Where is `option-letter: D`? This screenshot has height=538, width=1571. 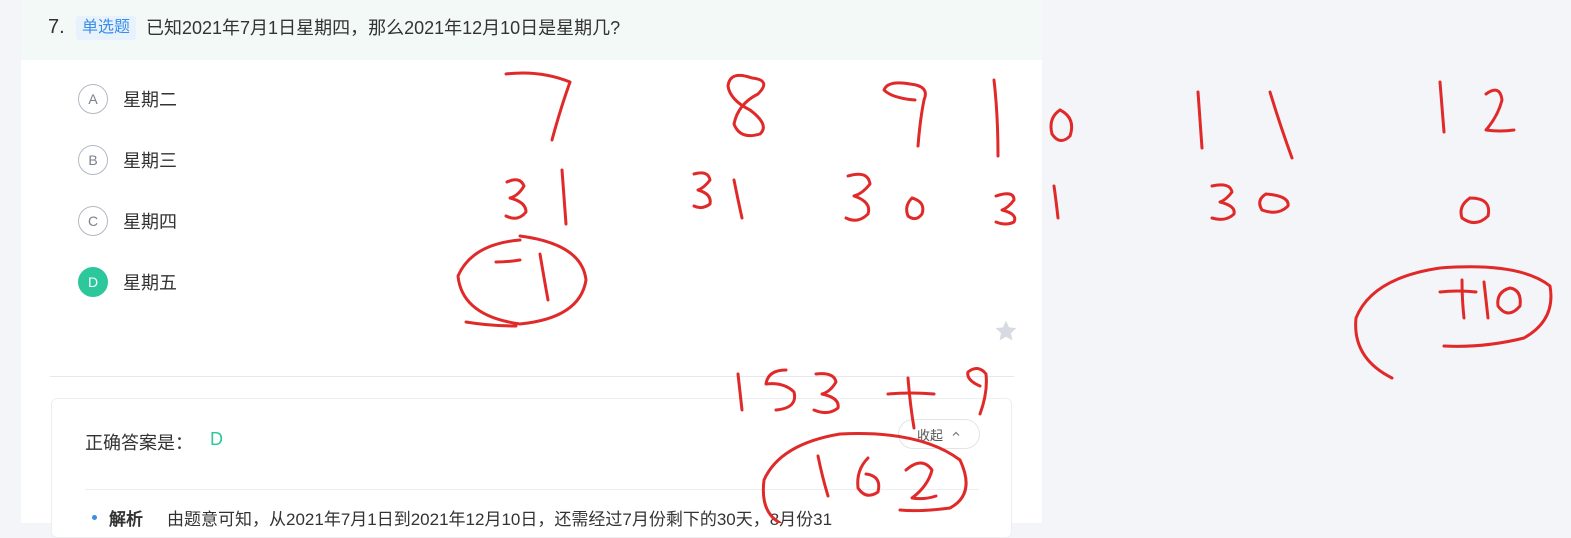 option-letter: D is located at coordinates (93, 282).